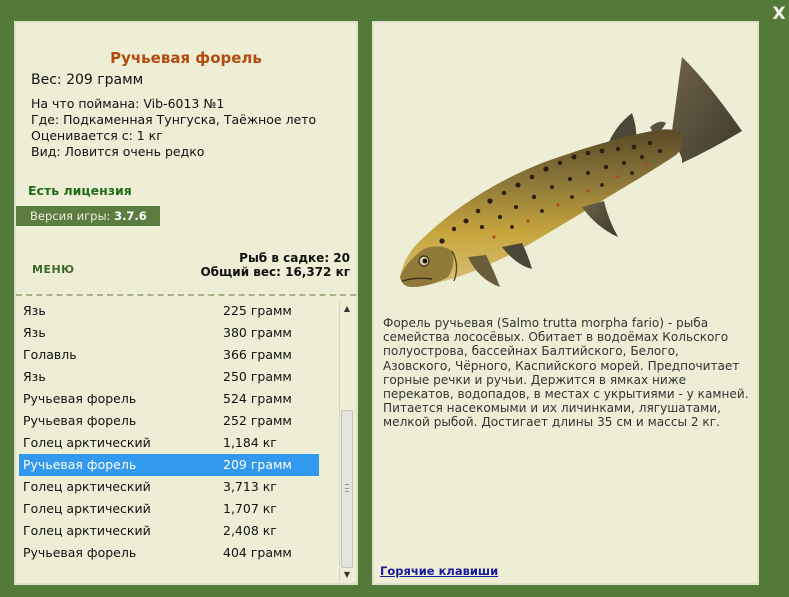 This screenshot has width=789, height=597. What do you see at coordinates (169, 421) in the screenshot?
I see `list-item: Ручьевая форель 252 грамм` at bounding box center [169, 421].